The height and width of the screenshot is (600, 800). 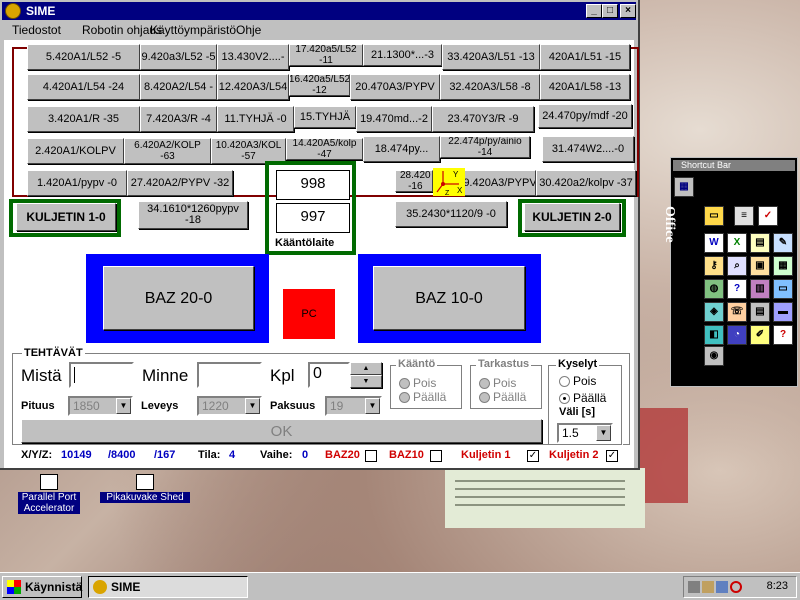 I want to click on storage-slot: 11.TYHJÄ -0, so click(x=255, y=119).